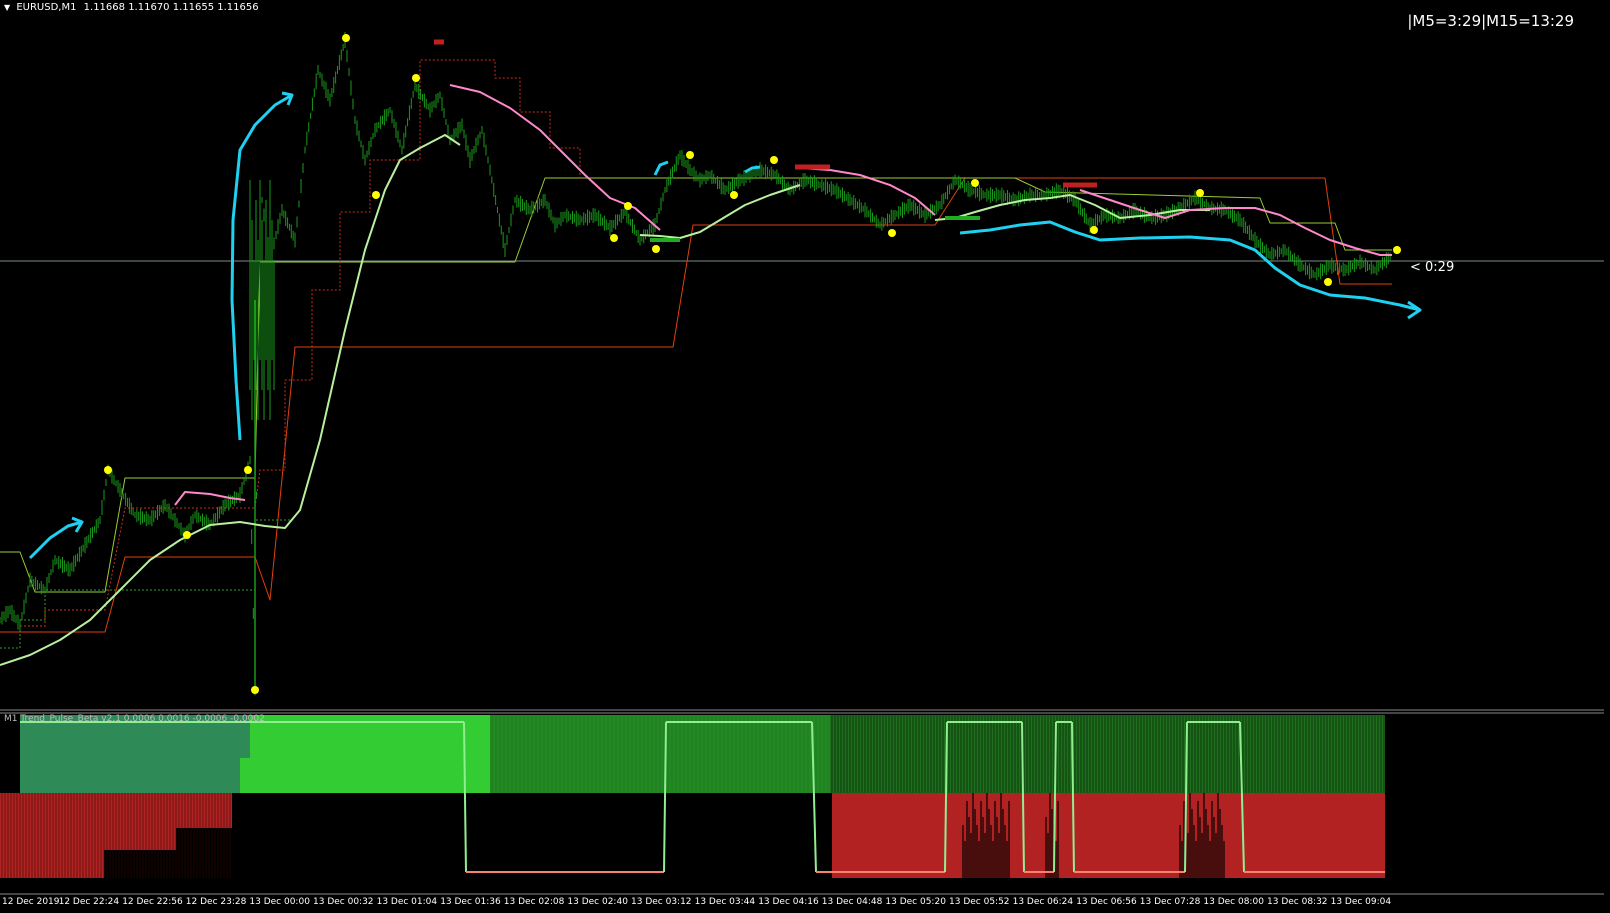 The width and height of the screenshot is (1610, 913). What do you see at coordinates (279, 902) in the screenshot?
I see `time-label: 13 Dec 00:00` at bounding box center [279, 902].